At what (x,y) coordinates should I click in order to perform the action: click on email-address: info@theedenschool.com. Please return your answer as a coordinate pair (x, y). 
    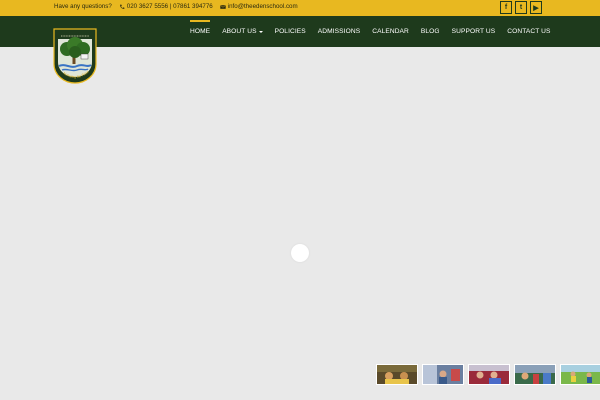
    Looking at the image, I should click on (262, 6).